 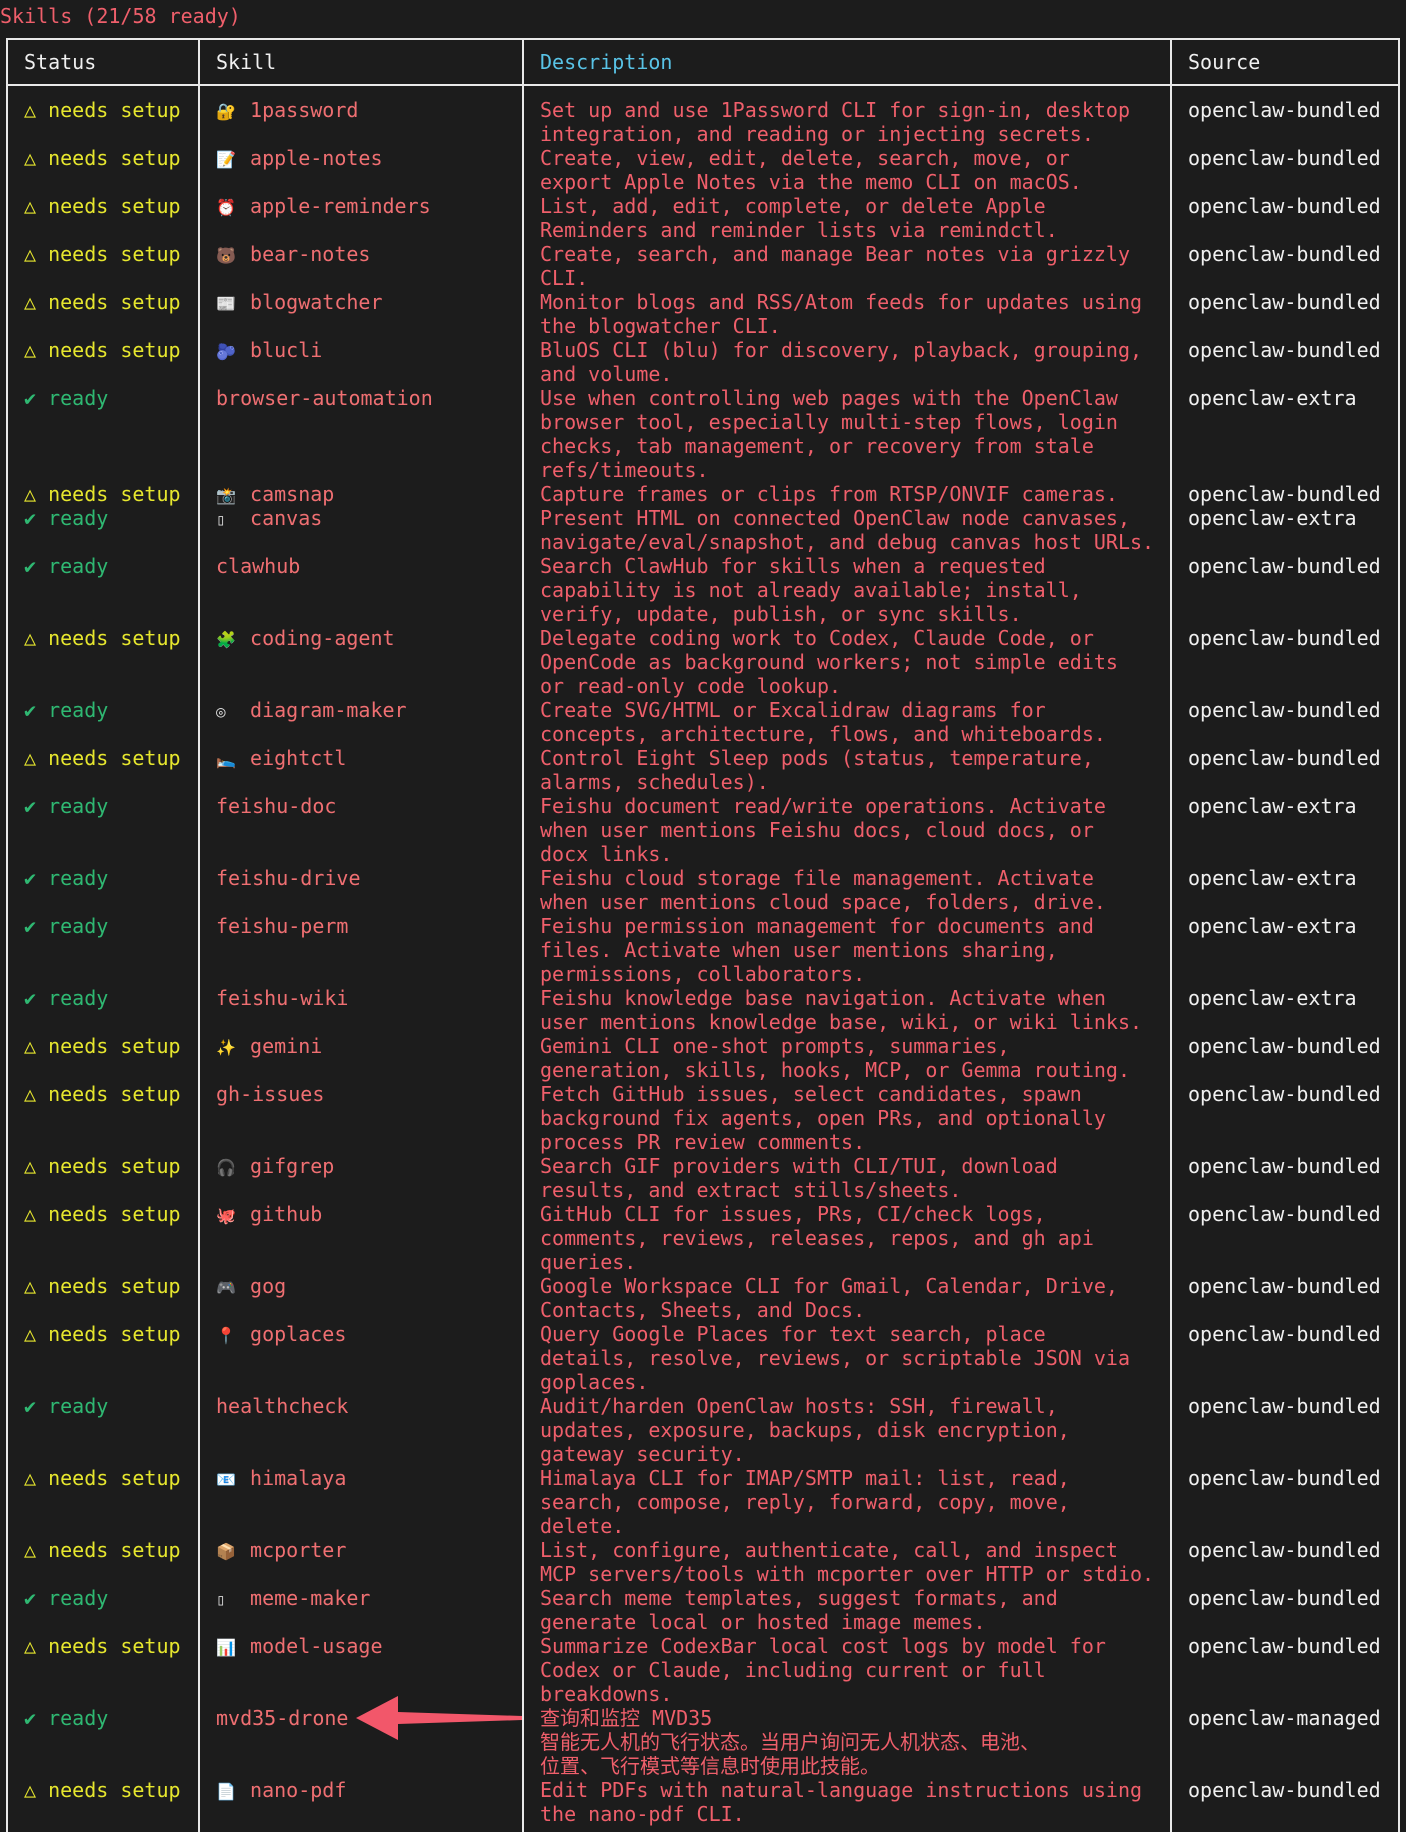 What do you see at coordinates (305, 639) in the screenshot?
I see `skill-name-cell: 🧩 coding-agent` at bounding box center [305, 639].